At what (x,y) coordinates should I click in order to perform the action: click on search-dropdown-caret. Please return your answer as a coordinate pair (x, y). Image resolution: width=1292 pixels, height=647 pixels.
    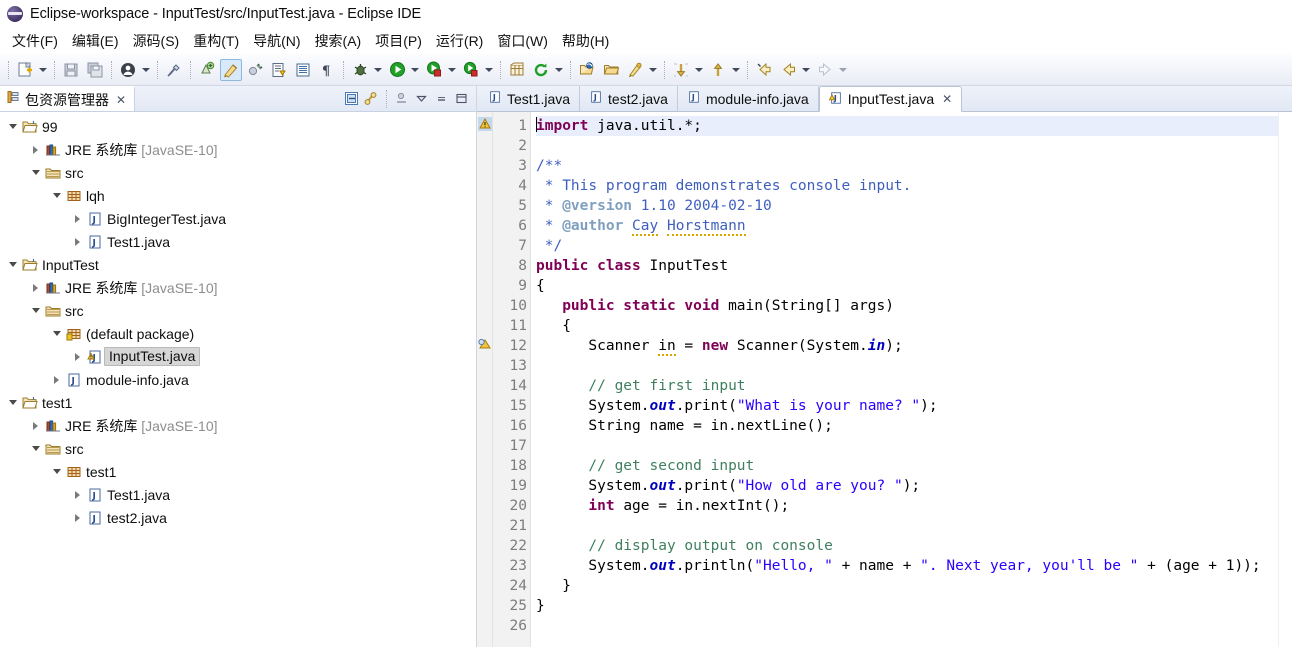
    Looking at the image, I should click on (653, 70).